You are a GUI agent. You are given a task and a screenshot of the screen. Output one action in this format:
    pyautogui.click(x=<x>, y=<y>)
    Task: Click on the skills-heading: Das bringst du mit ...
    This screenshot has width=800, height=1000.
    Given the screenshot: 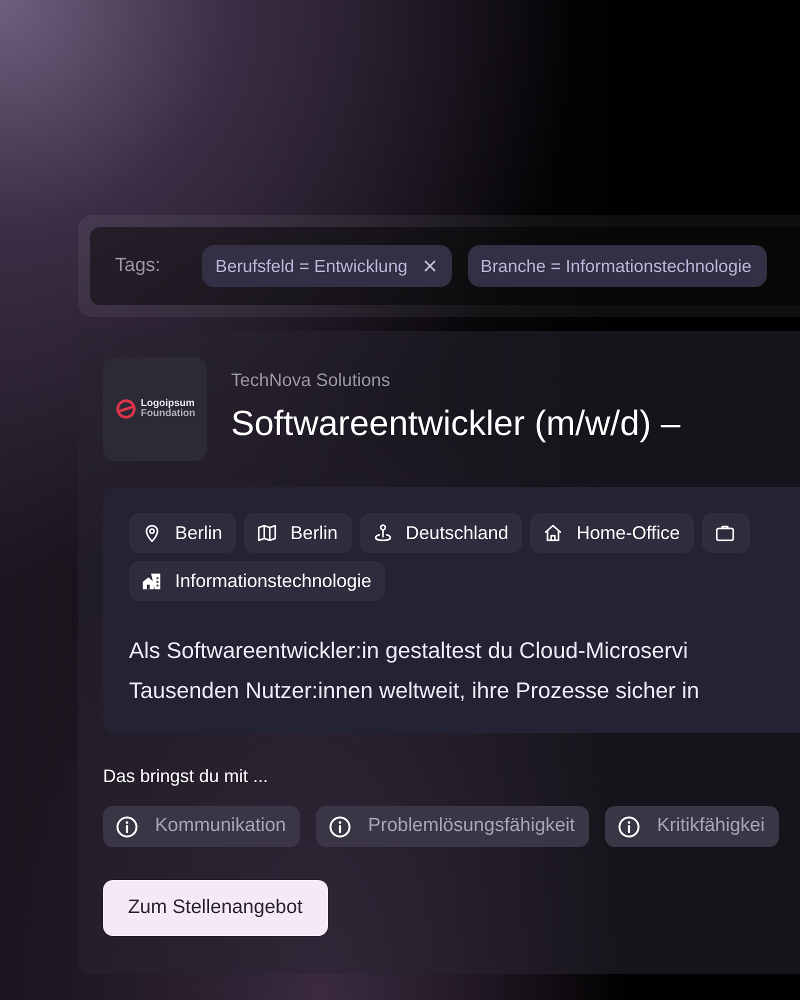 What is the action you would take?
    pyautogui.click(x=186, y=776)
    